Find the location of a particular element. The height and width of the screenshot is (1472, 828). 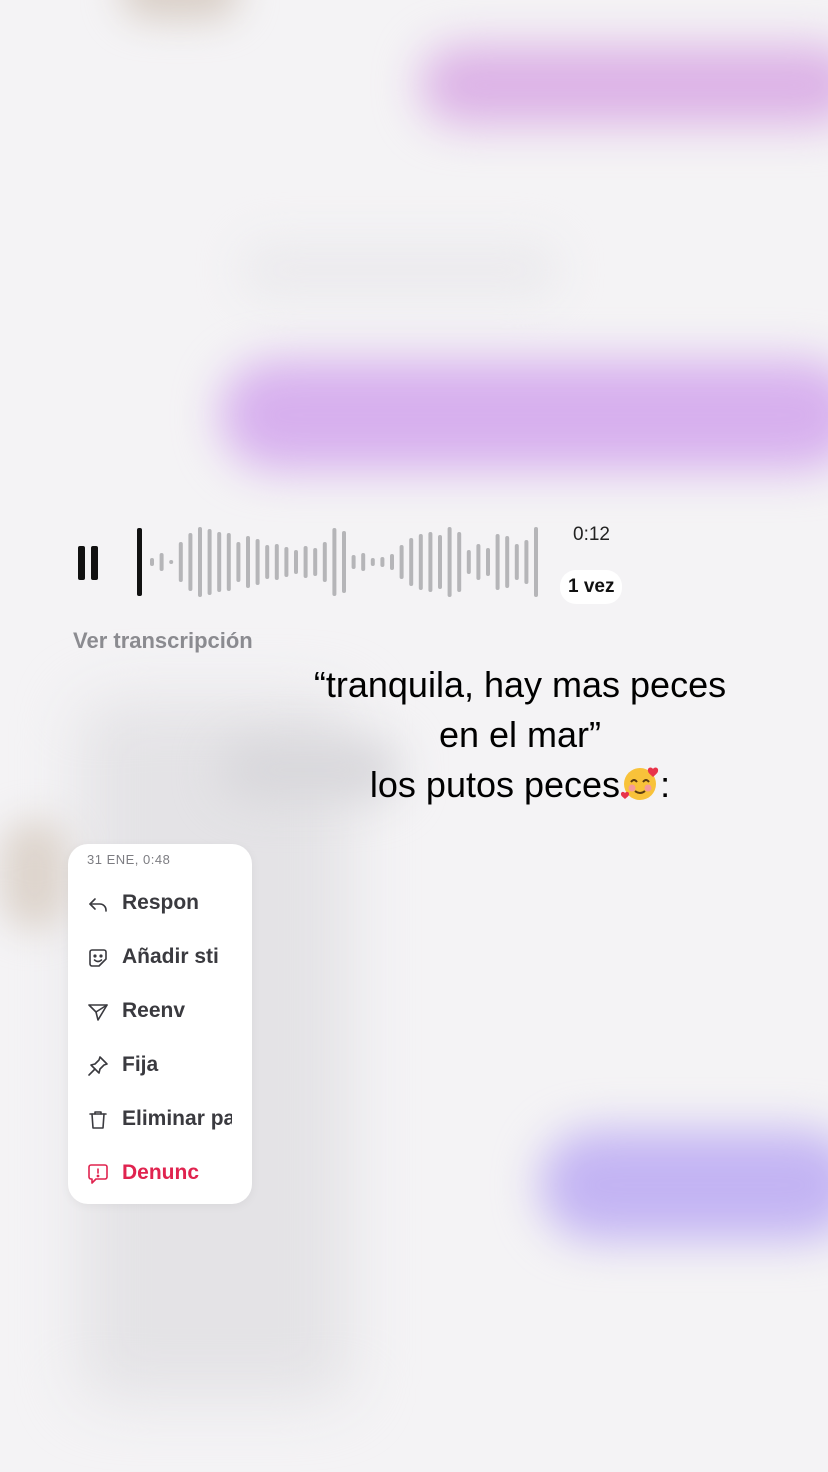

caption-line-1: “tranquila, hay mas peces is located at coordinates (520, 684).